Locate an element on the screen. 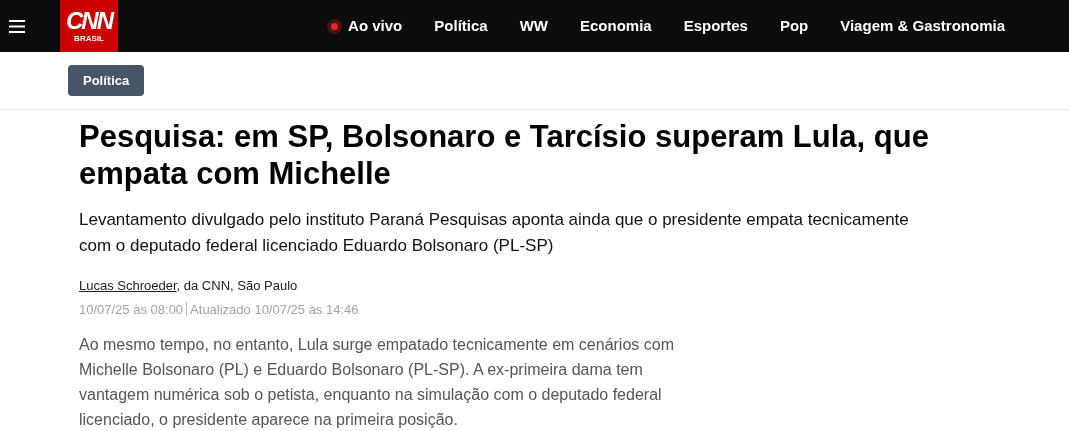 This screenshot has height=431, width=1069. nav-link: Esportes is located at coordinates (715, 26).